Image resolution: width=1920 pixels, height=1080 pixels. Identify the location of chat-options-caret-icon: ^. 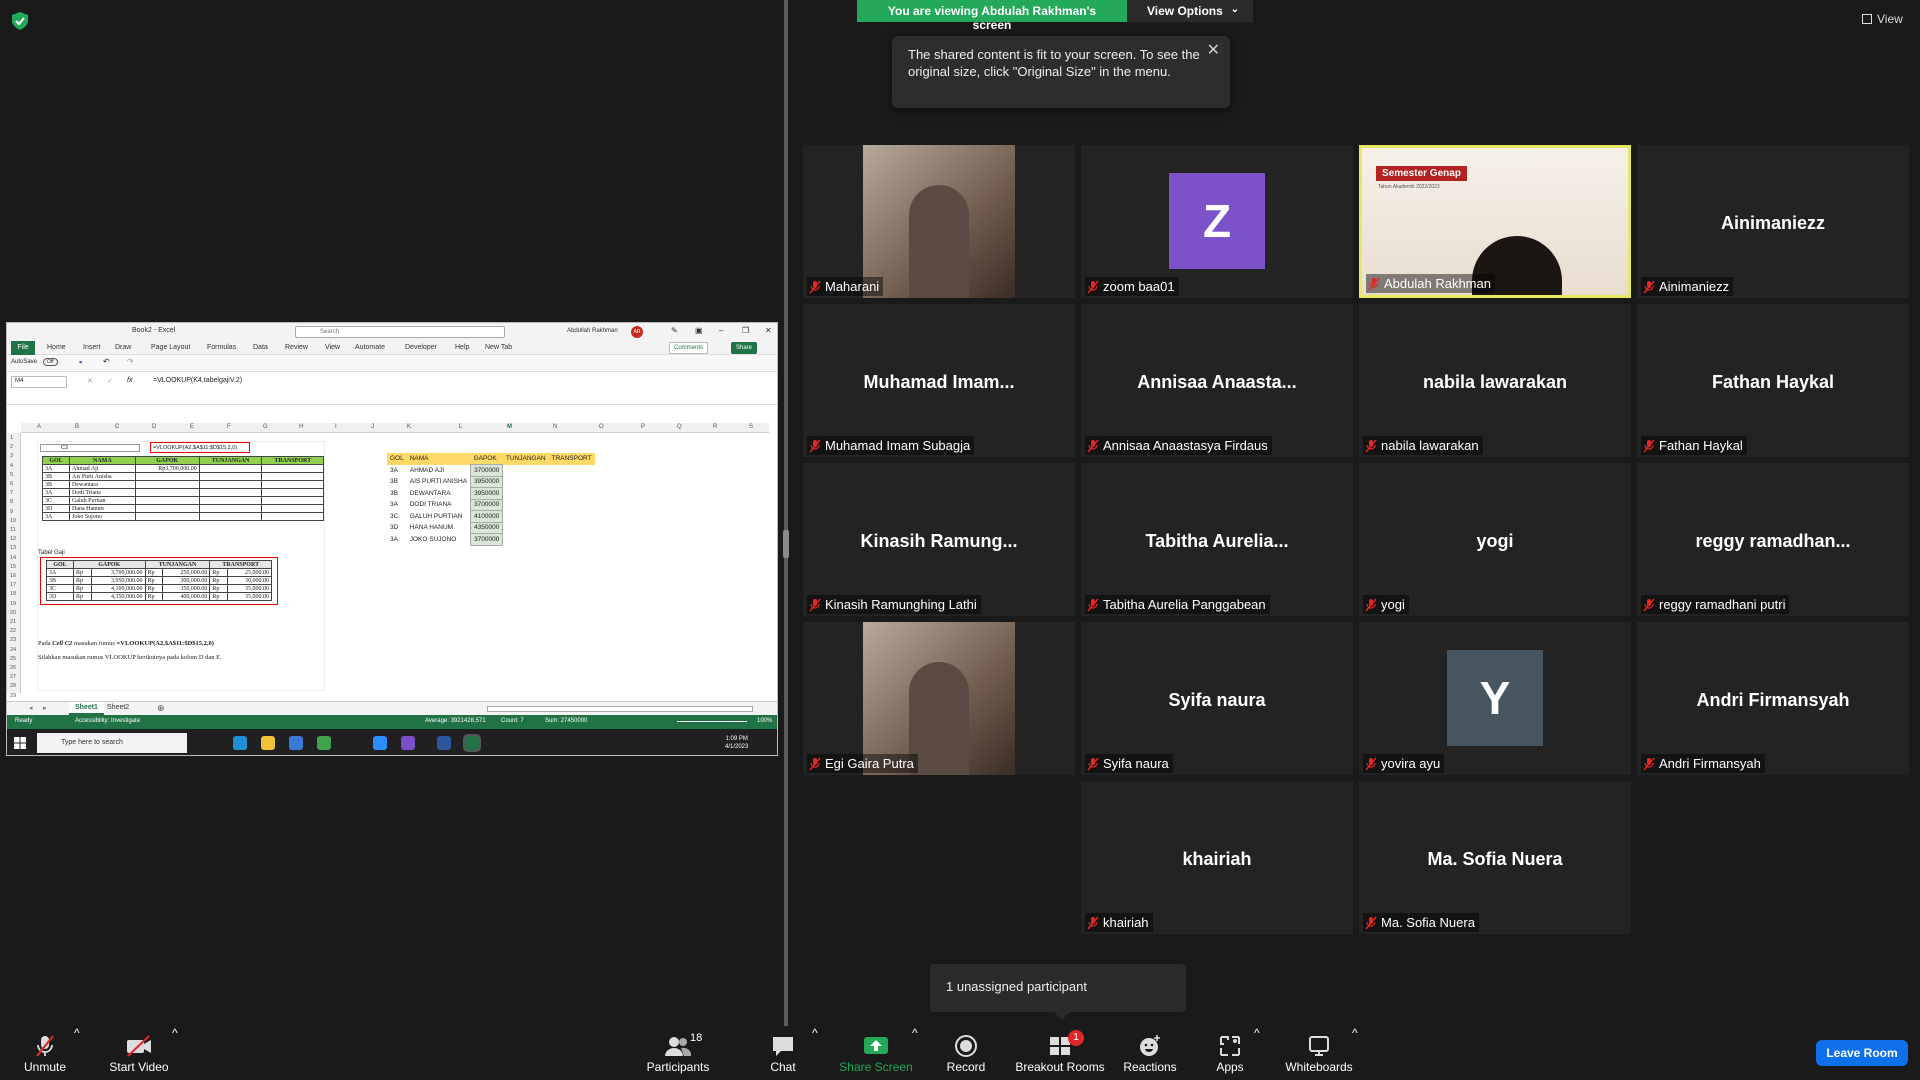
(815, 1053).